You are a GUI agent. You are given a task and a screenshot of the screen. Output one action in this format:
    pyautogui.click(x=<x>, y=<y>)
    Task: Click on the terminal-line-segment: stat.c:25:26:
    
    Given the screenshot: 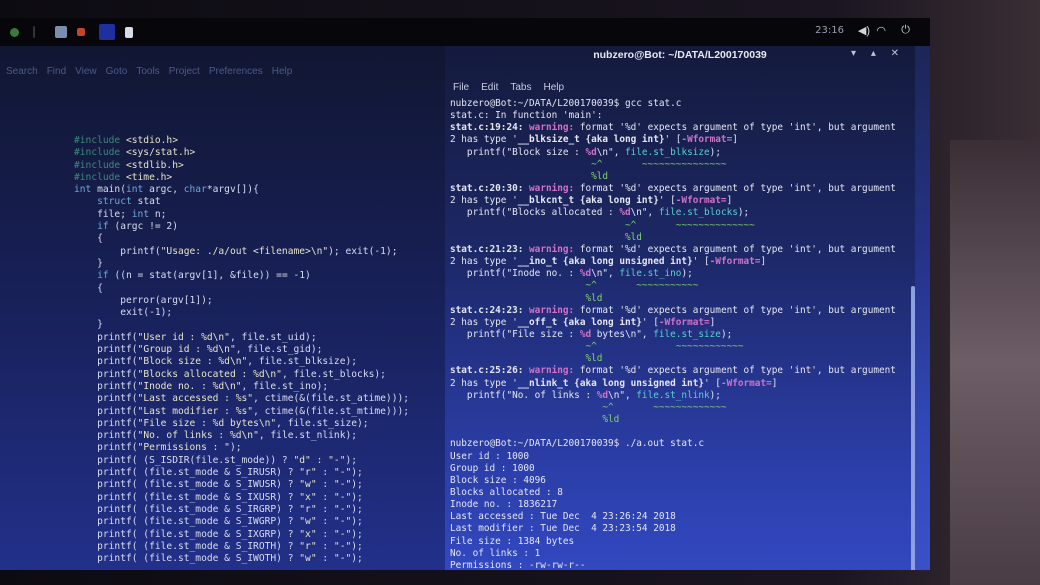 What is the action you would take?
    pyautogui.click(x=490, y=371)
    